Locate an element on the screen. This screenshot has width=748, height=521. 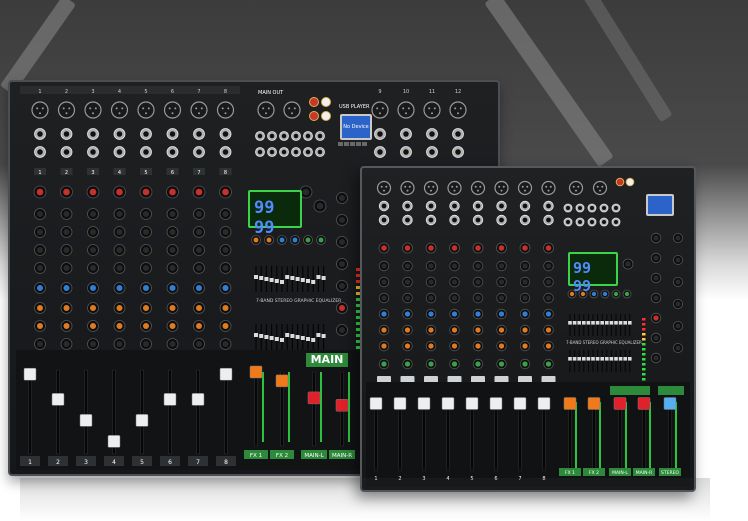
usb-screen-text: No Device is located at coordinates (356, 127).